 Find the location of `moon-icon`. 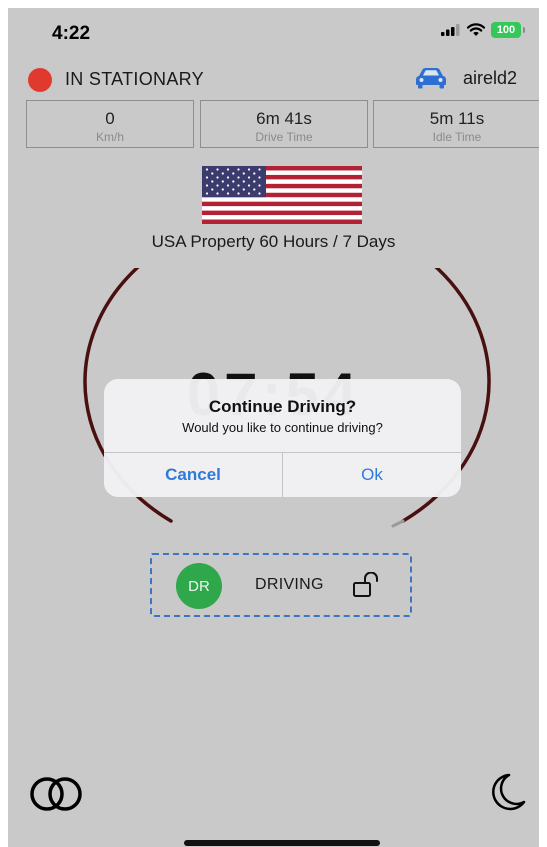

moon-icon is located at coordinates (508, 792).